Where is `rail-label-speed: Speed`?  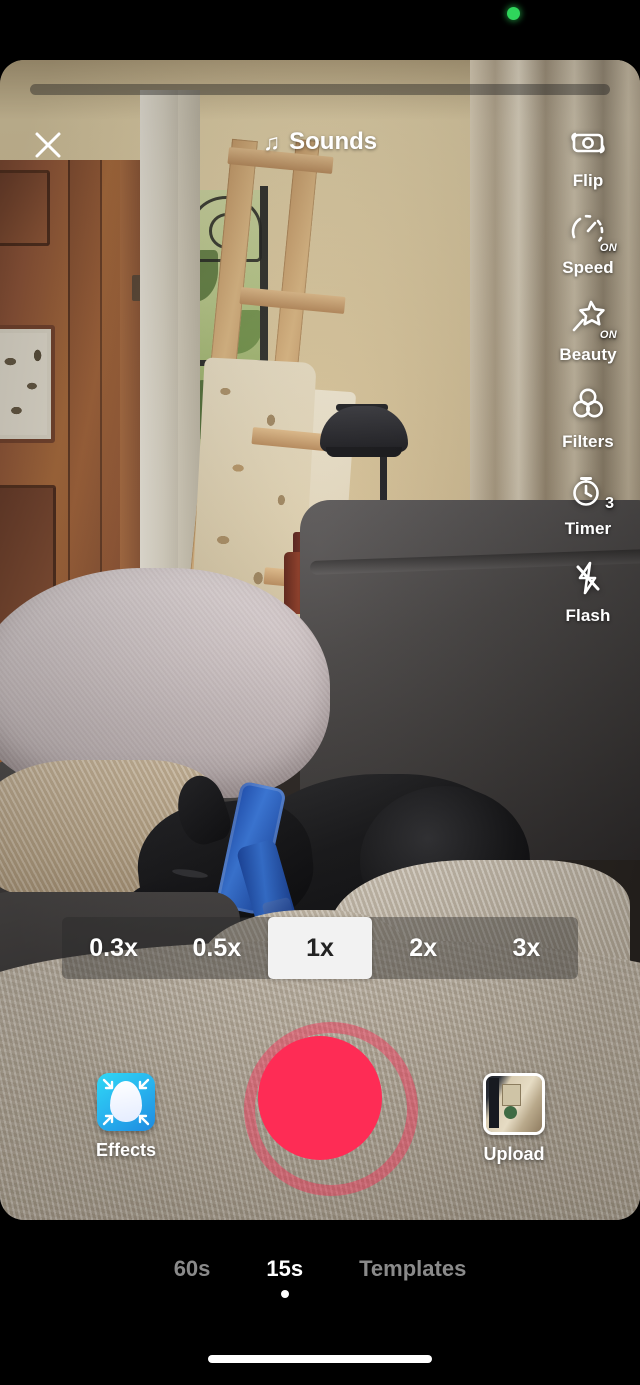
rail-label-speed: Speed is located at coordinates (588, 267).